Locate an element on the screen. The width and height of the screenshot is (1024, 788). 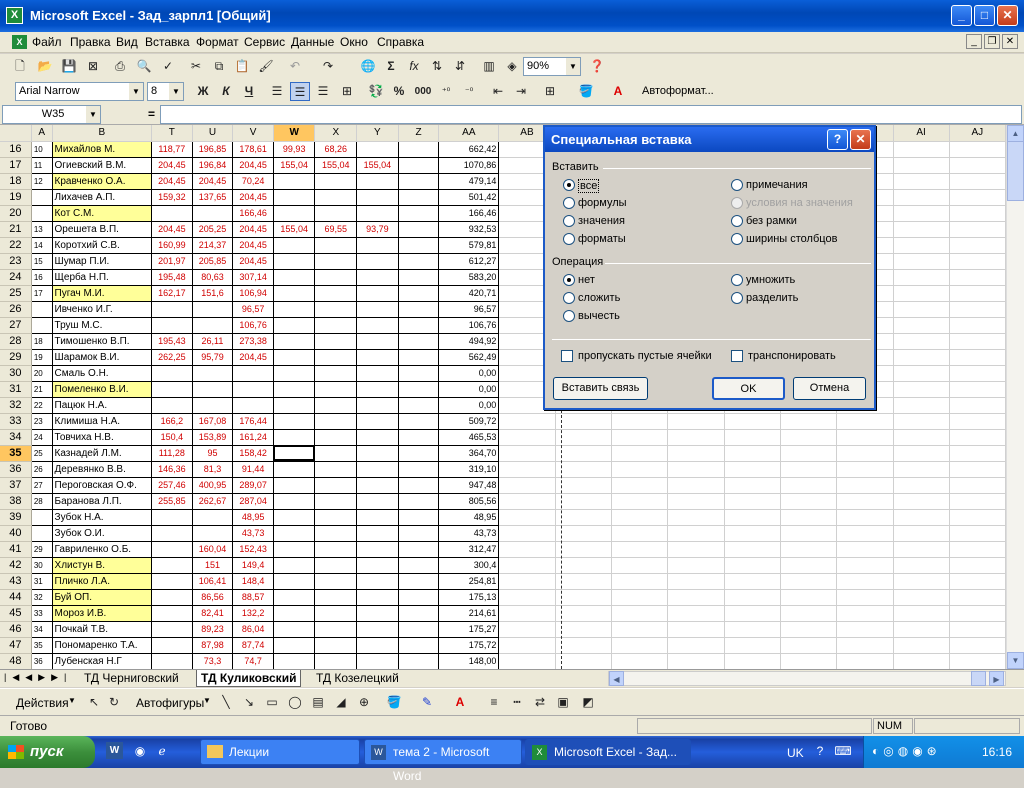
cell-value: 289,07 is located at coordinates (253, 485).